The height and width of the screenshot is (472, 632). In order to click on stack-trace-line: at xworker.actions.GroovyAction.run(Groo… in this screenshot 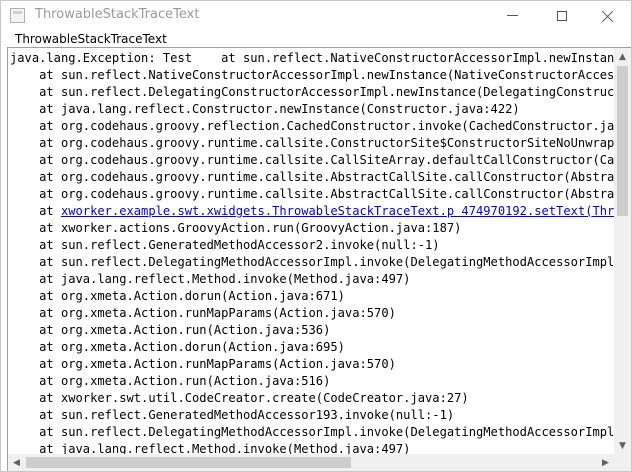, I will do `click(236, 228)`.